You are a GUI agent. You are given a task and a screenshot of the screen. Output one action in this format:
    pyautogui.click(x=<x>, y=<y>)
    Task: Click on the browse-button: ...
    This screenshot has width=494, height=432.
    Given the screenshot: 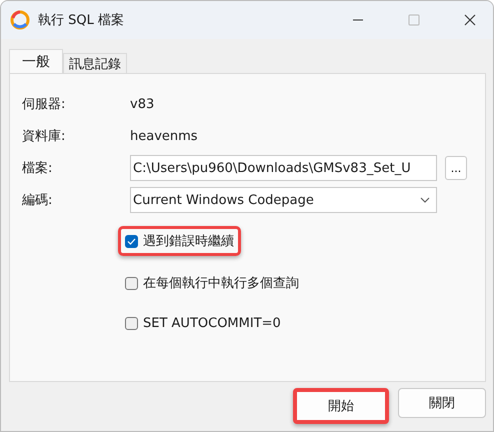 What is the action you would take?
    pyautogui.click(x=456, y=168)
    